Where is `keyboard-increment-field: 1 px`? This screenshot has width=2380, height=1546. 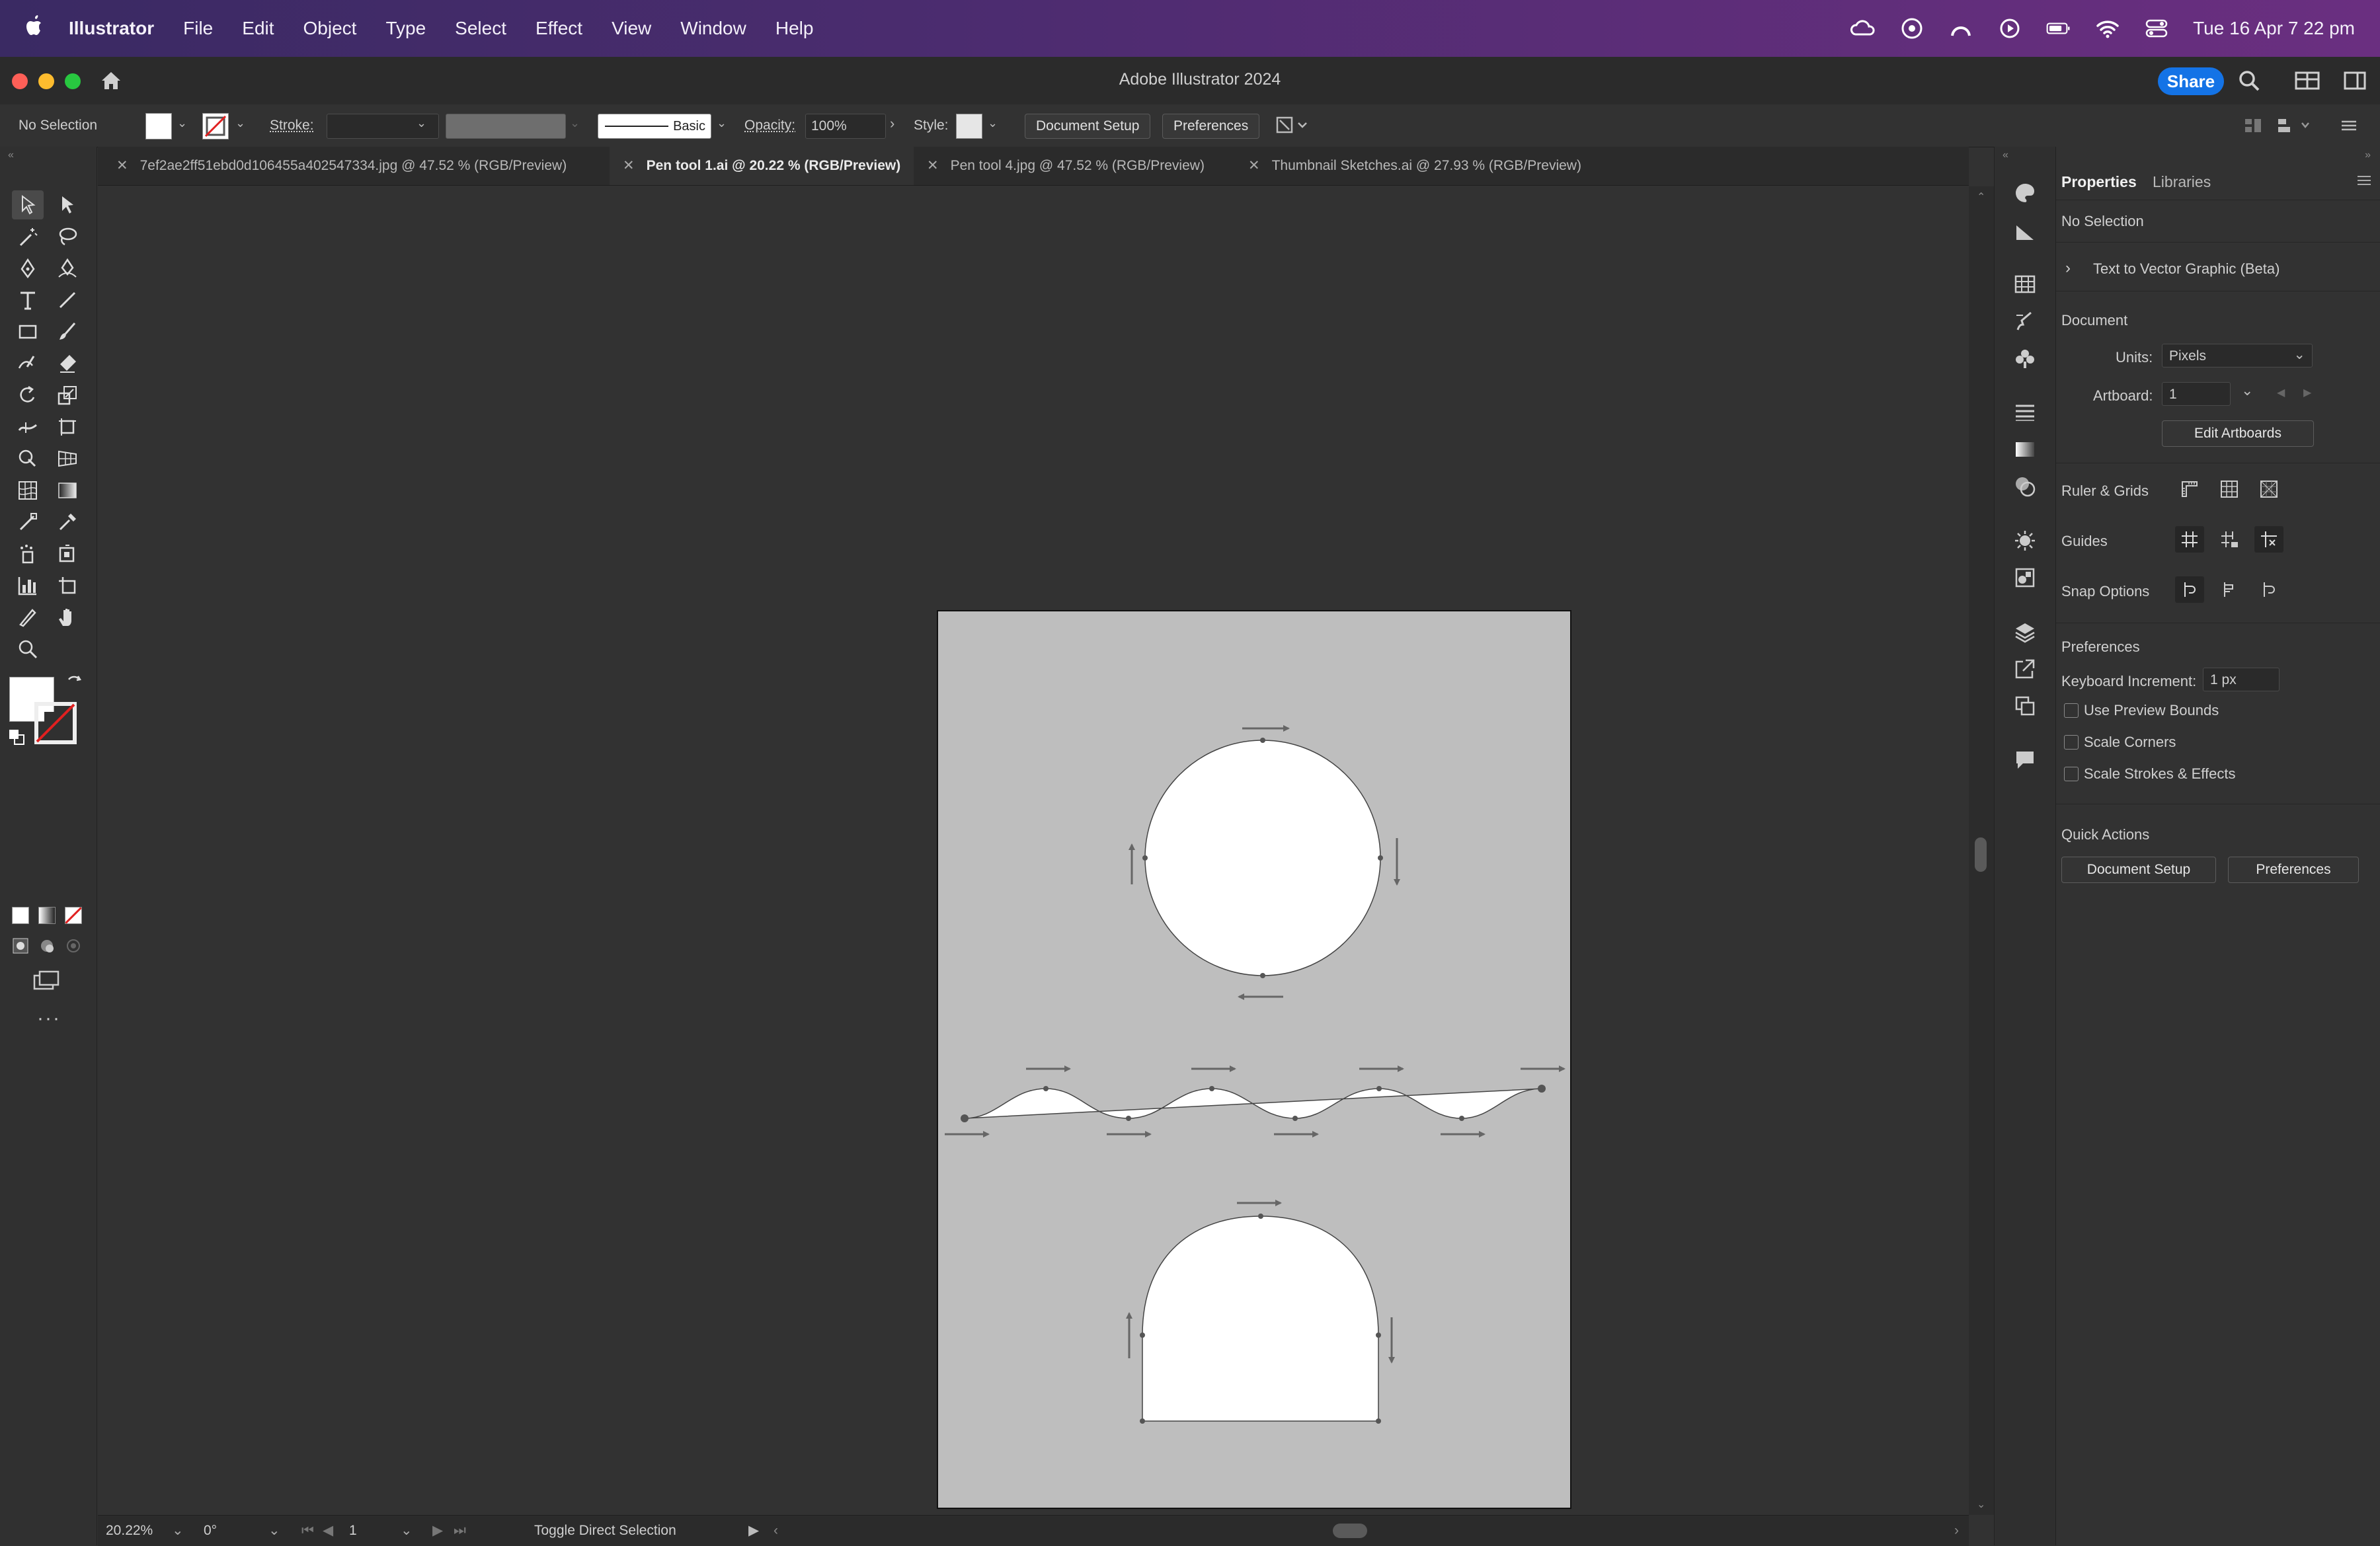
keyboard-increment-field: 1 px is located at coordinates (2241, 679).